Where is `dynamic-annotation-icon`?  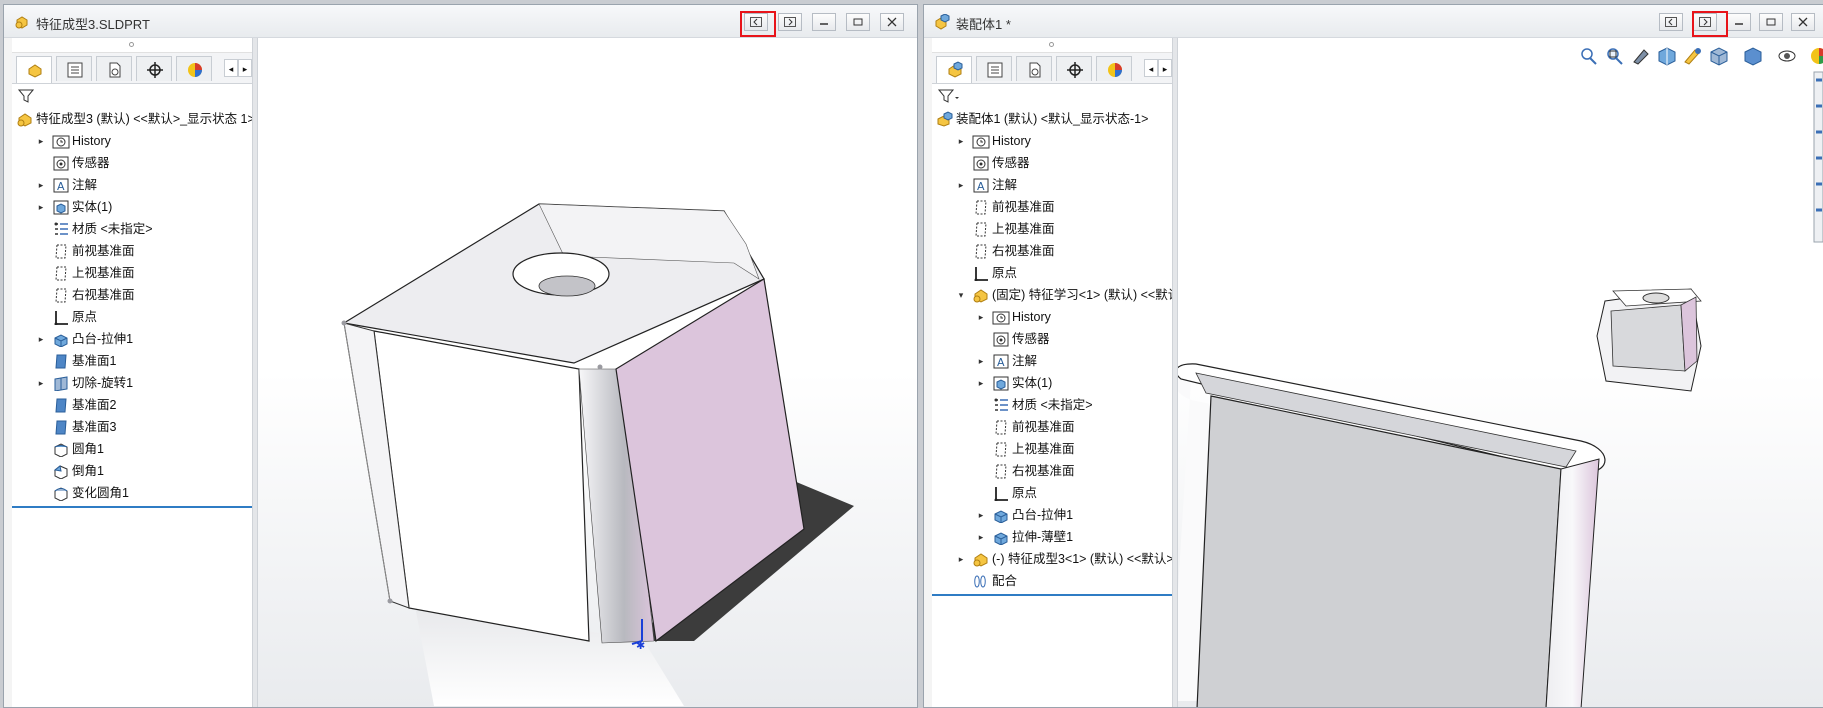
dynamic-annotation-icon is located at coordinates (1693, 56).